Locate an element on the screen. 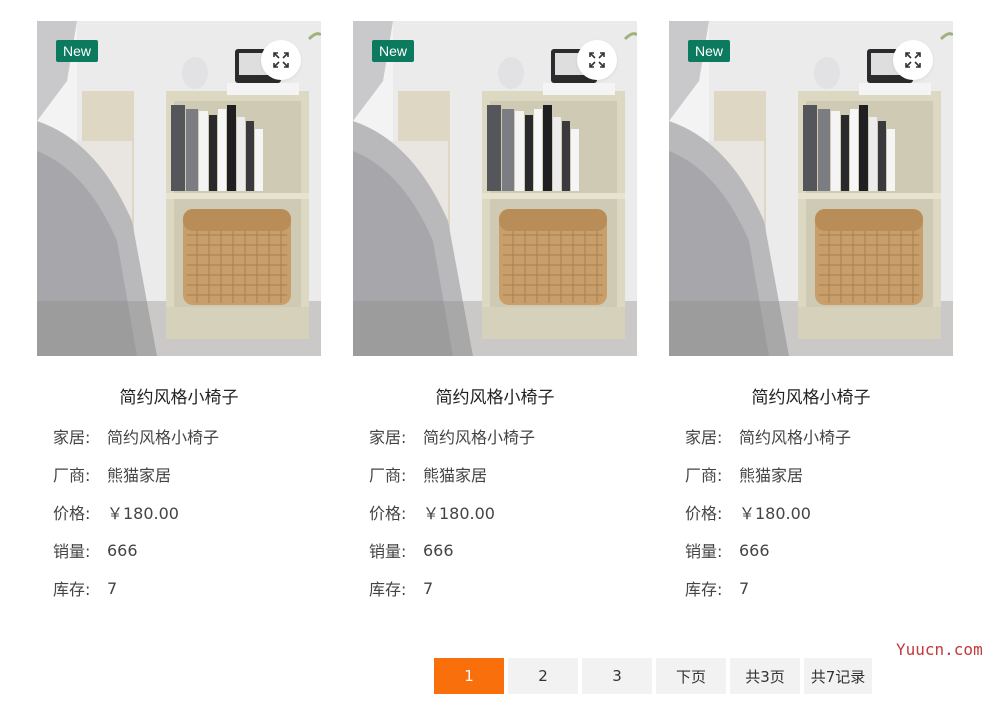 This screenshot has height=705, width=1006. next-page-button: 下页 is located at coordinates (691, 676).